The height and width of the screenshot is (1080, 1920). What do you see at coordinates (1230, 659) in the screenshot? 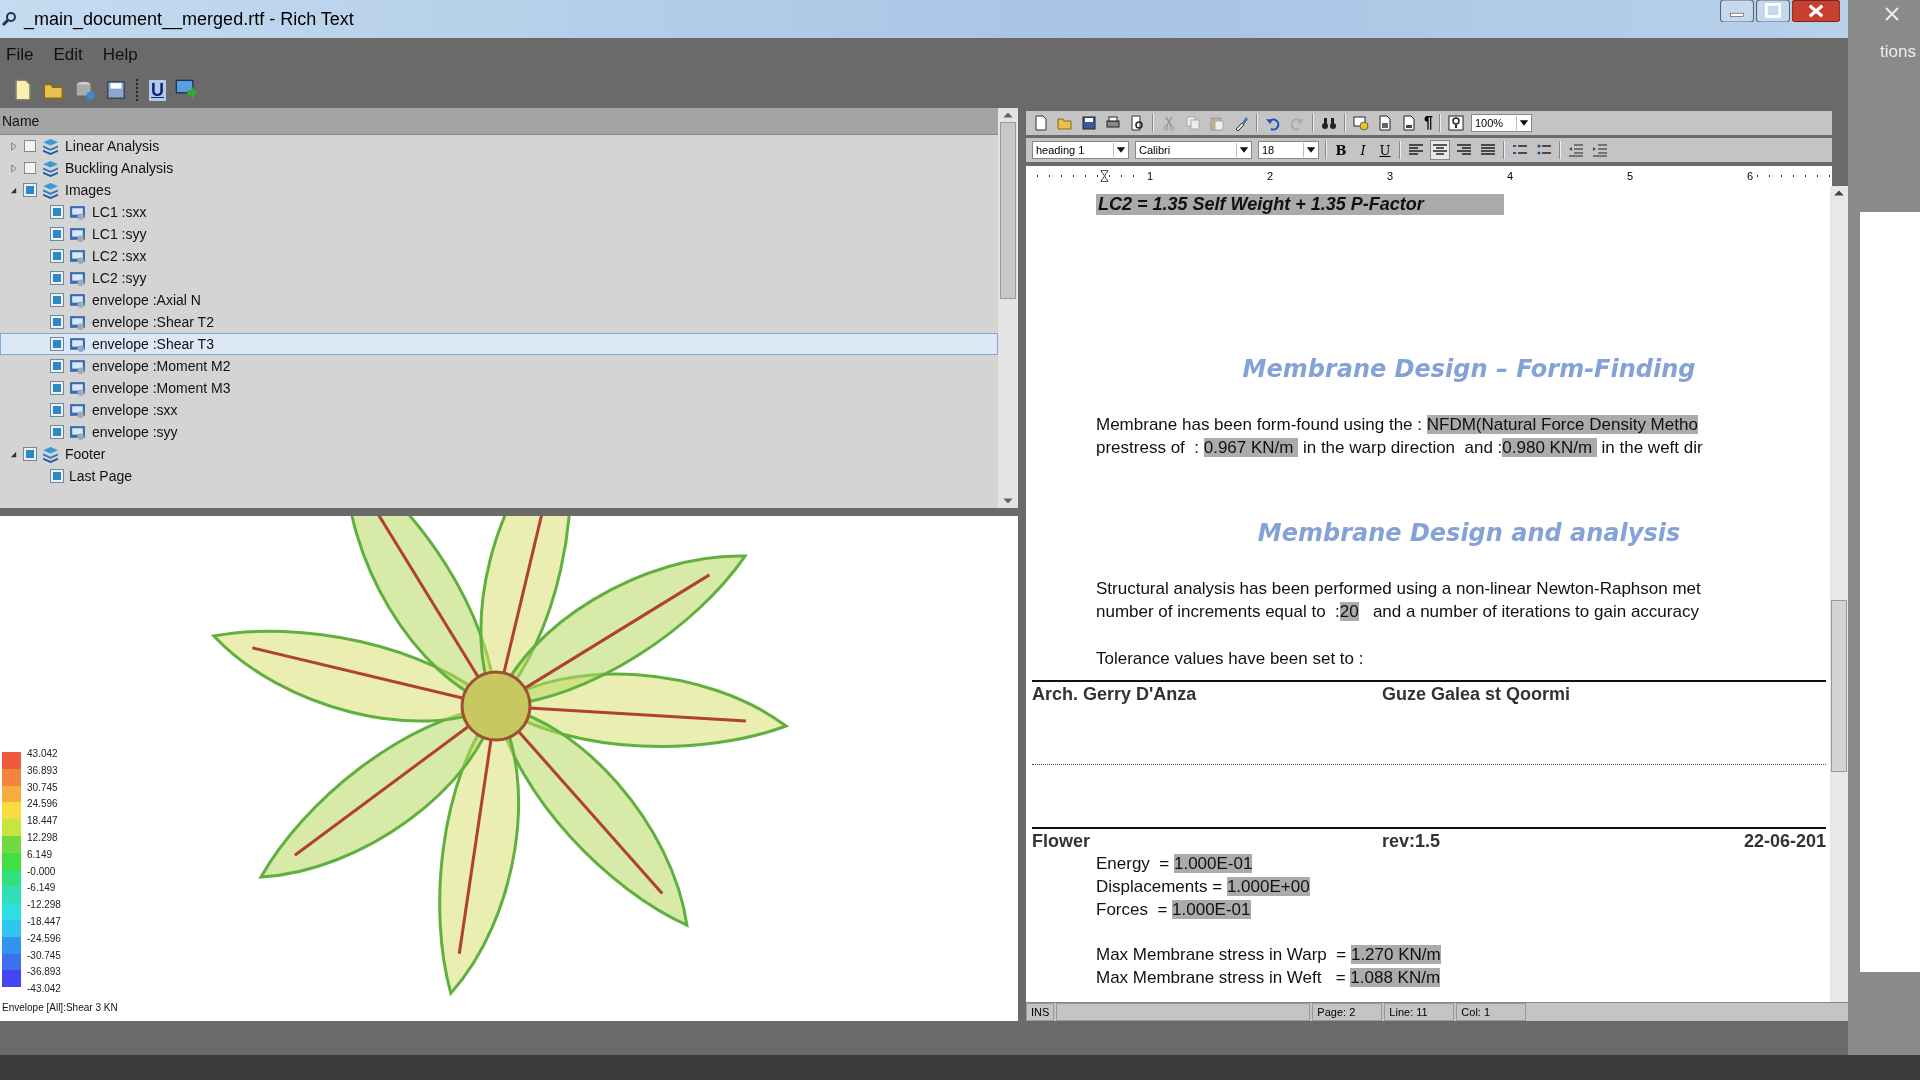
I see `document-text-line: Tolerance values have been set to :` at bounding box center [1230, 659].